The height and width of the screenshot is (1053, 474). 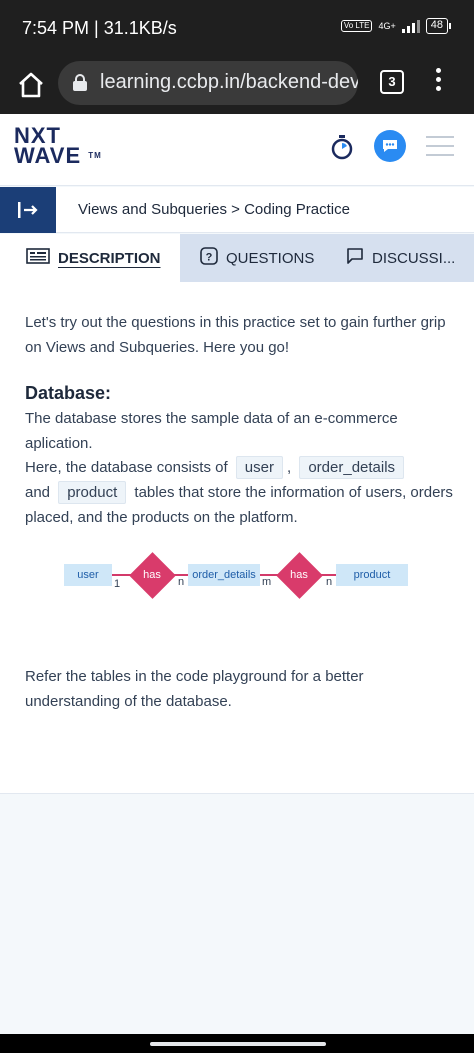 What do you see at coordinates (214, 209) in the screenshot?
I see `breadcrumb: Views and Subqueries > Coding Practice` at bounding box center [214, 209].